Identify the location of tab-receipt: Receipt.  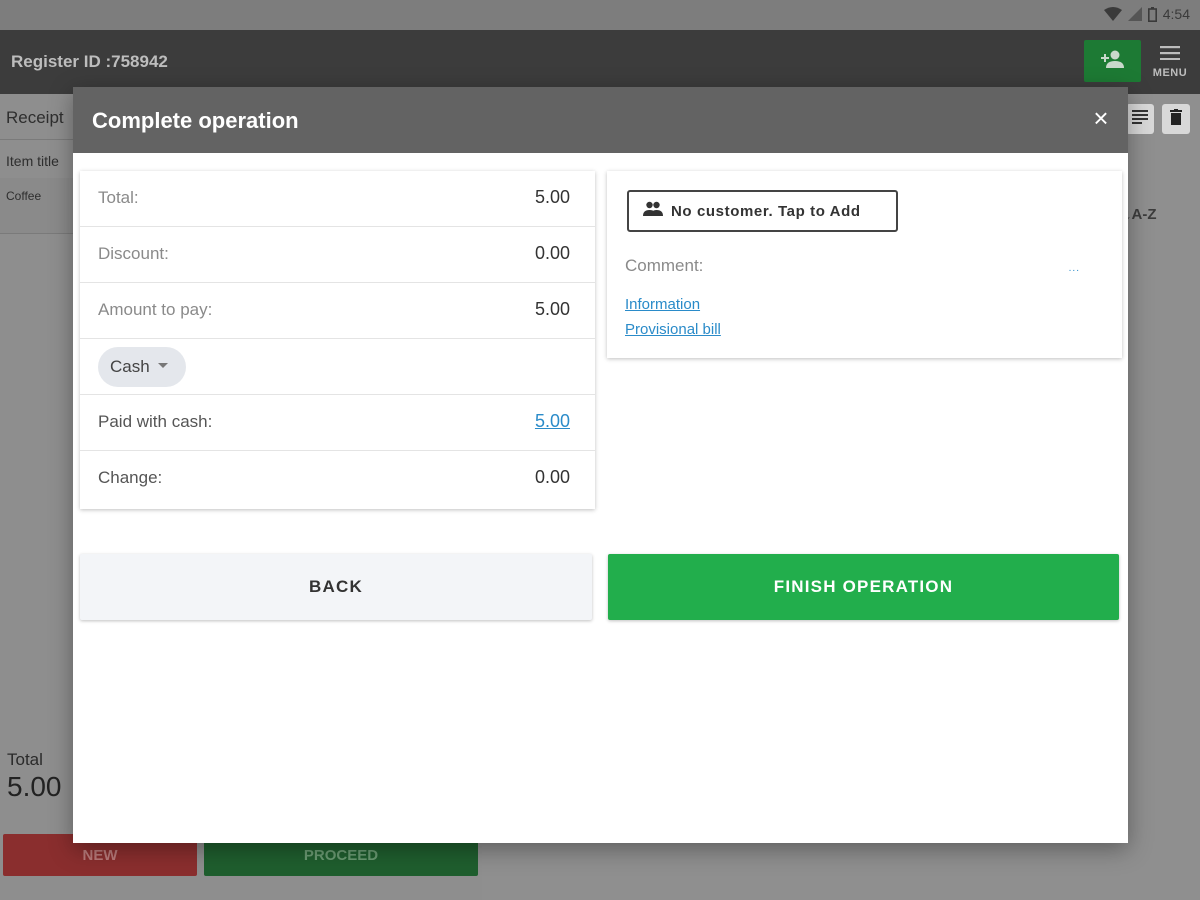
(35, 118).